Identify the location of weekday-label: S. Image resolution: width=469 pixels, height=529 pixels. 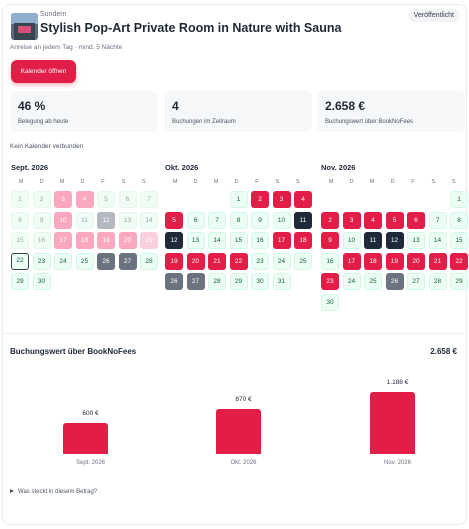
(453, 182).